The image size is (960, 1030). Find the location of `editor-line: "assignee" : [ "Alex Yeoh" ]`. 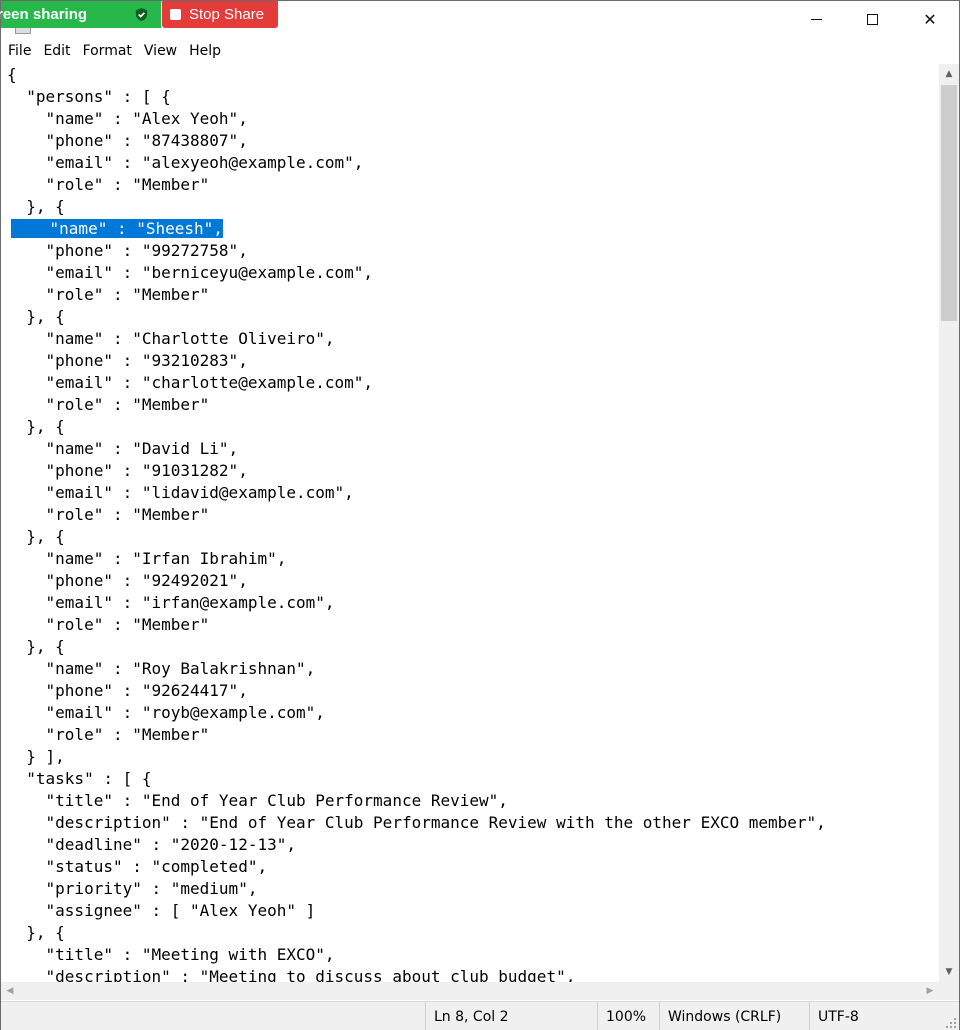

editor-line: "assignee" : [ "Alex Yeoh" ] is located at coordinates (416, 911).